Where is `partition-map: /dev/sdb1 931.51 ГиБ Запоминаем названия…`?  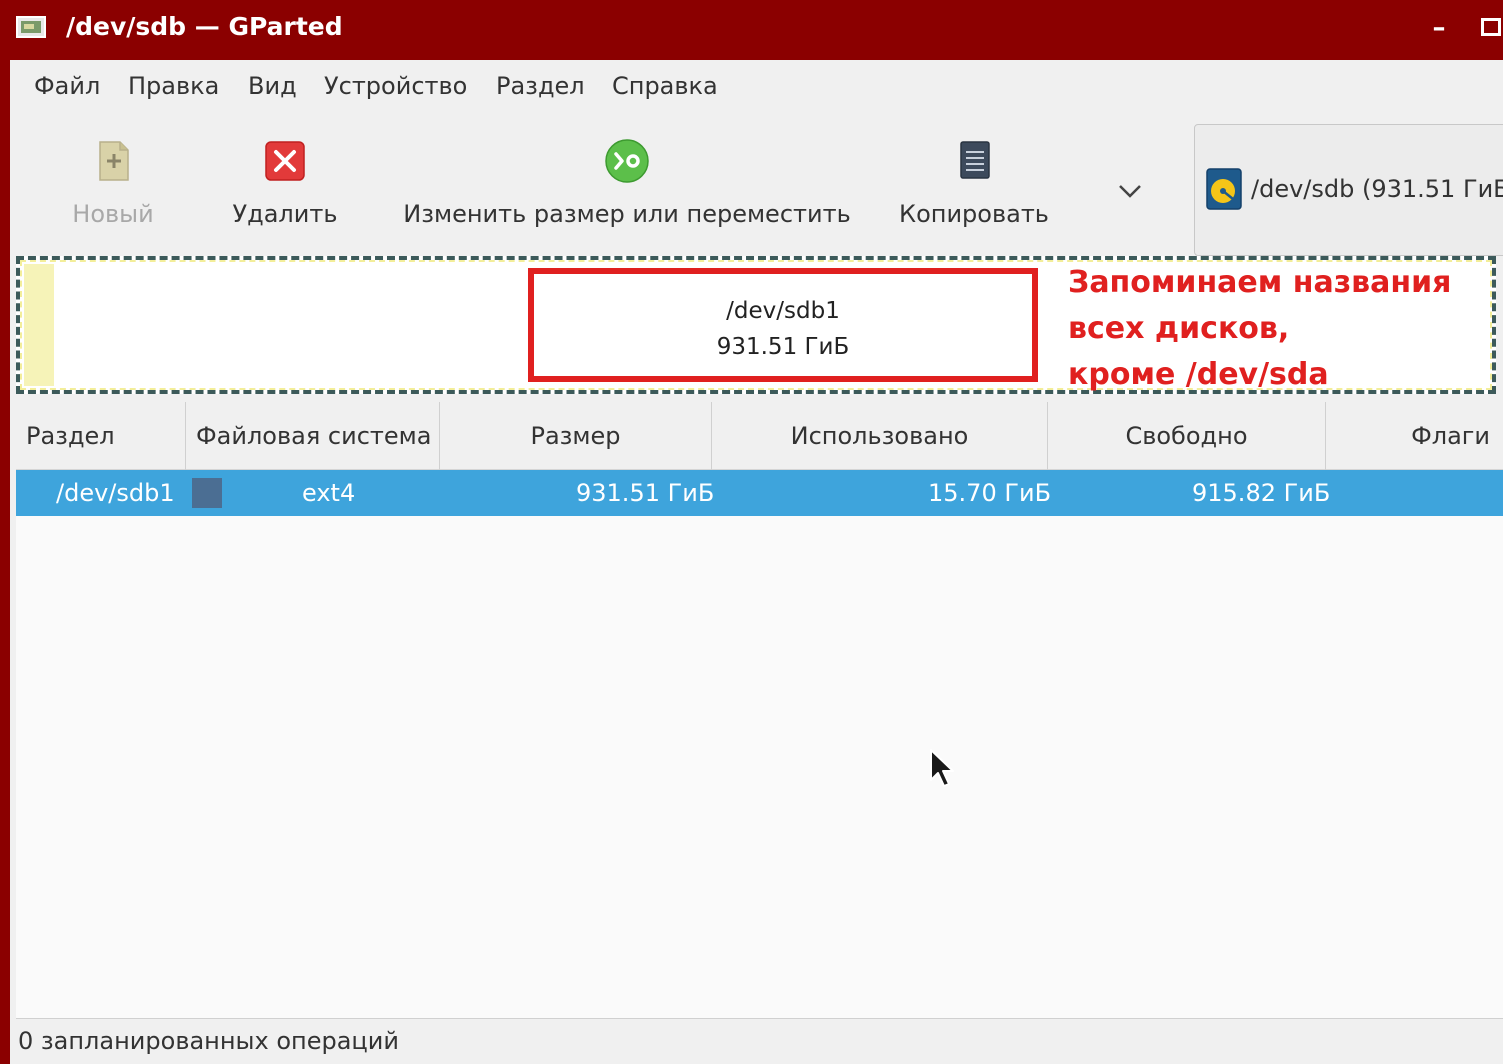 partition-map: /dev/sdb1 931.51 ГиБ Запоминаем названия… is located at coordinates (756, 325).